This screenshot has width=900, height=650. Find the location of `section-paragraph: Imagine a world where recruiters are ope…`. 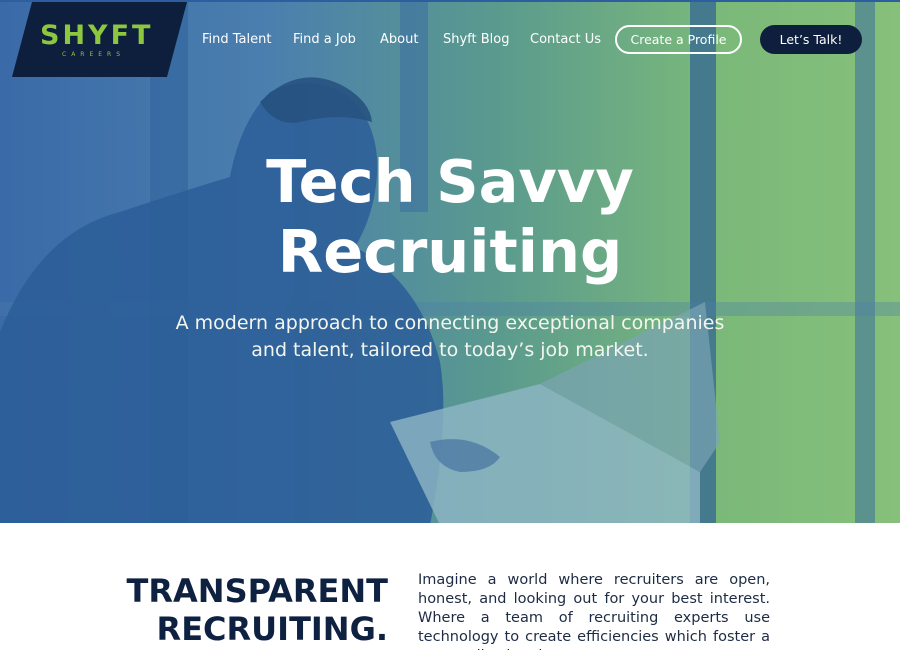

section-paragraph: Imagine a world where recruiters are ope… is located at coordinates (594, 611).